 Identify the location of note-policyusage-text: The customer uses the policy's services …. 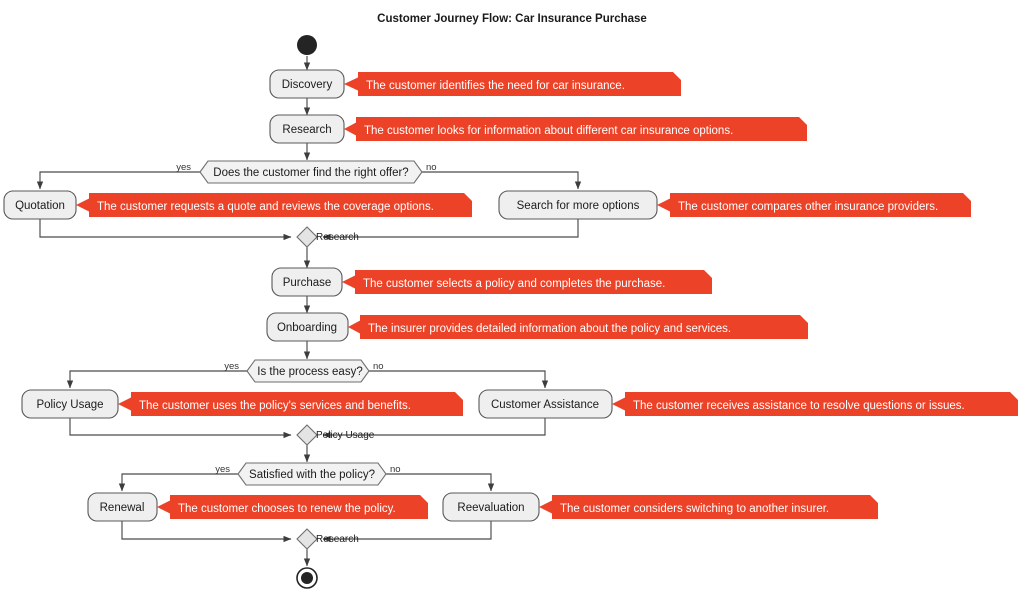
(275, 406).